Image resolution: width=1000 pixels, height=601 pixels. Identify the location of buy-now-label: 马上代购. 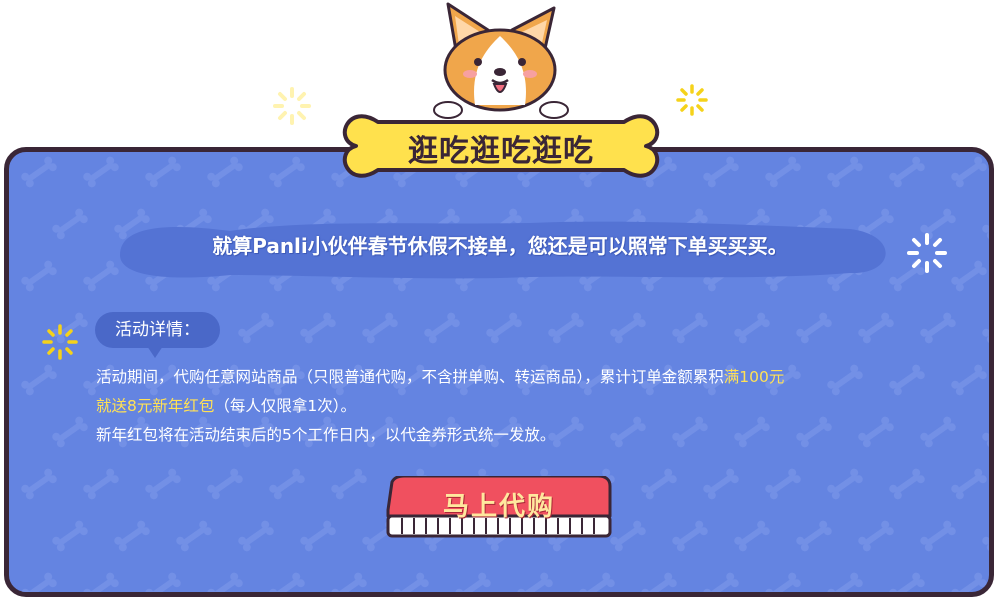
(499, 504).